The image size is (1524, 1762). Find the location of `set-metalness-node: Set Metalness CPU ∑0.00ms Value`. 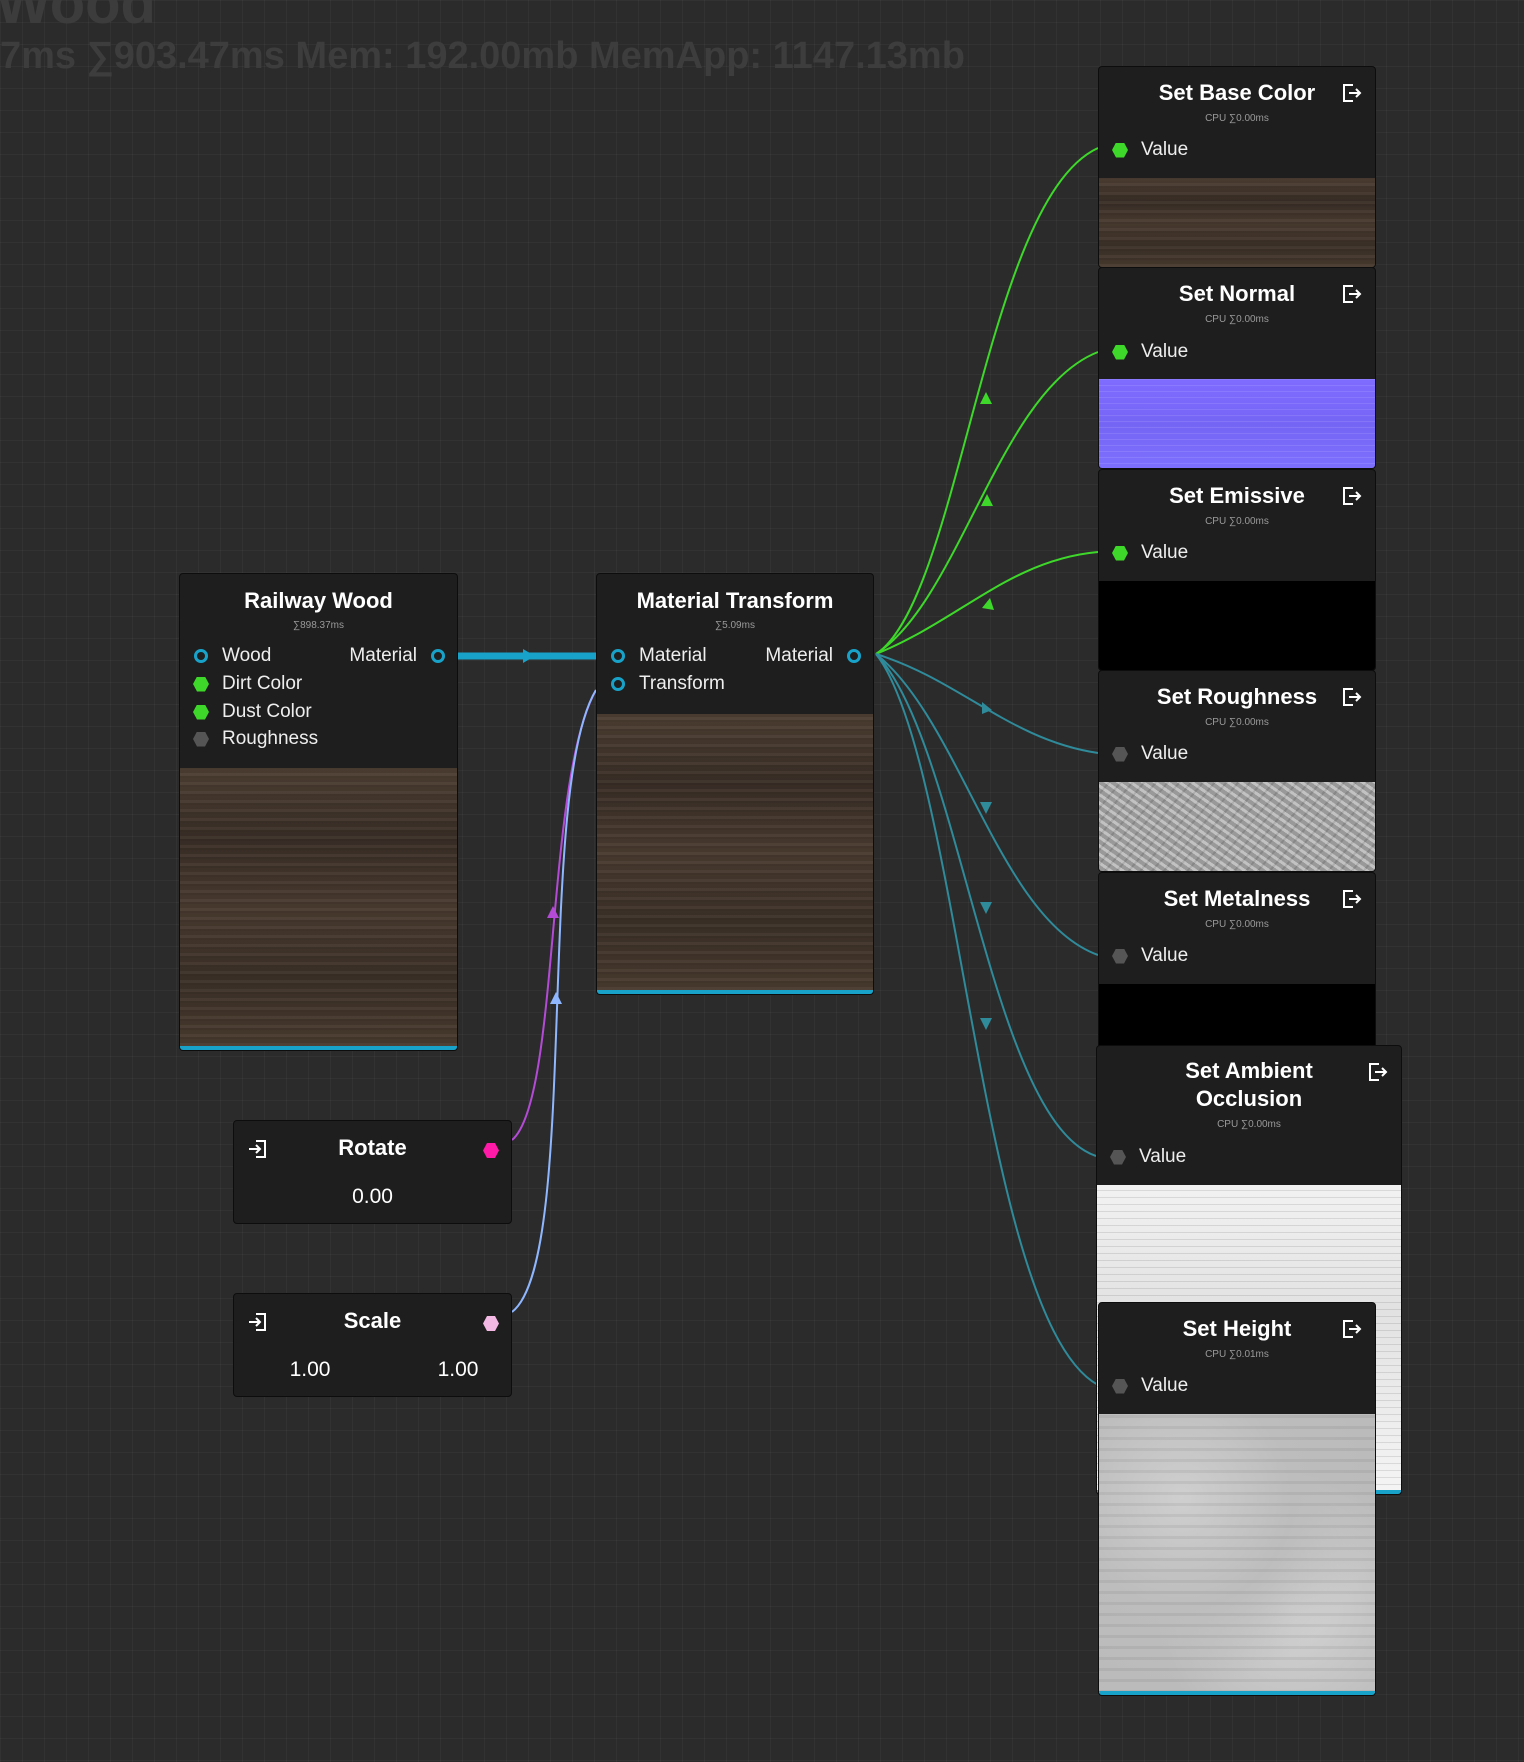

set-metalness-node: Set Metalness CPU ∑0.00ms Value is located at coordinates (1237, 973).